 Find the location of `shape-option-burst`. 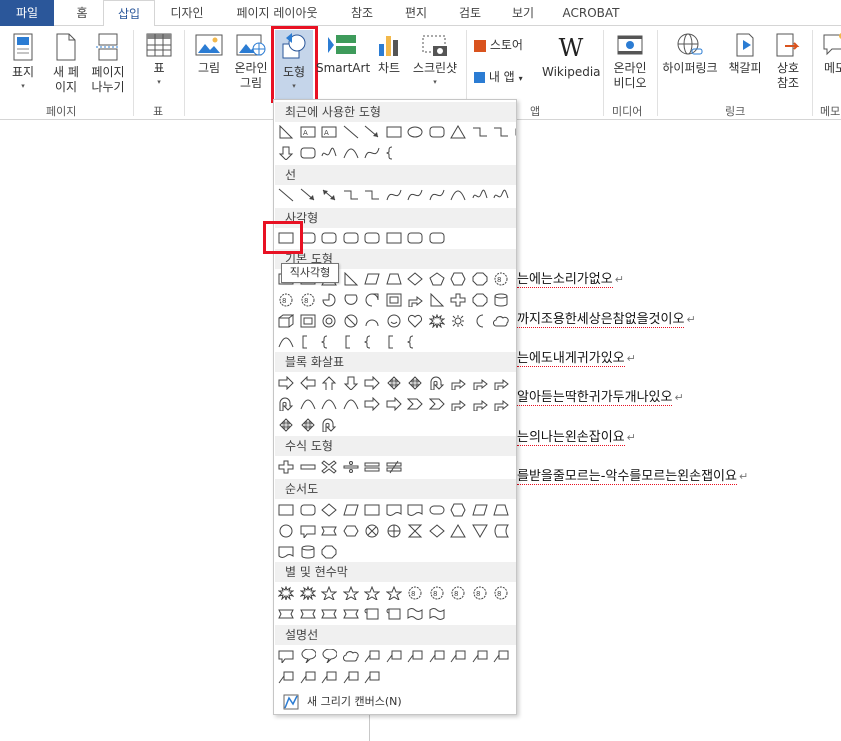

shape-option-burst is located at coordinates (286, 592).